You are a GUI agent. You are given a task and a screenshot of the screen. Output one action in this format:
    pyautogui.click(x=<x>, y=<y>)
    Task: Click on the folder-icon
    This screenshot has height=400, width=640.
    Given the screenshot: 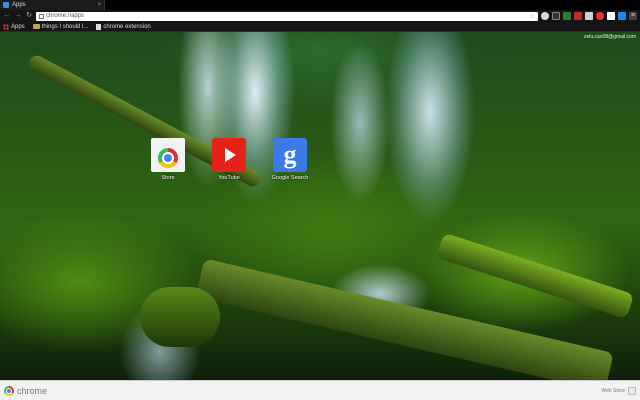 What is the action you would take?
    pyautogui.click(x=36, y=26)
    